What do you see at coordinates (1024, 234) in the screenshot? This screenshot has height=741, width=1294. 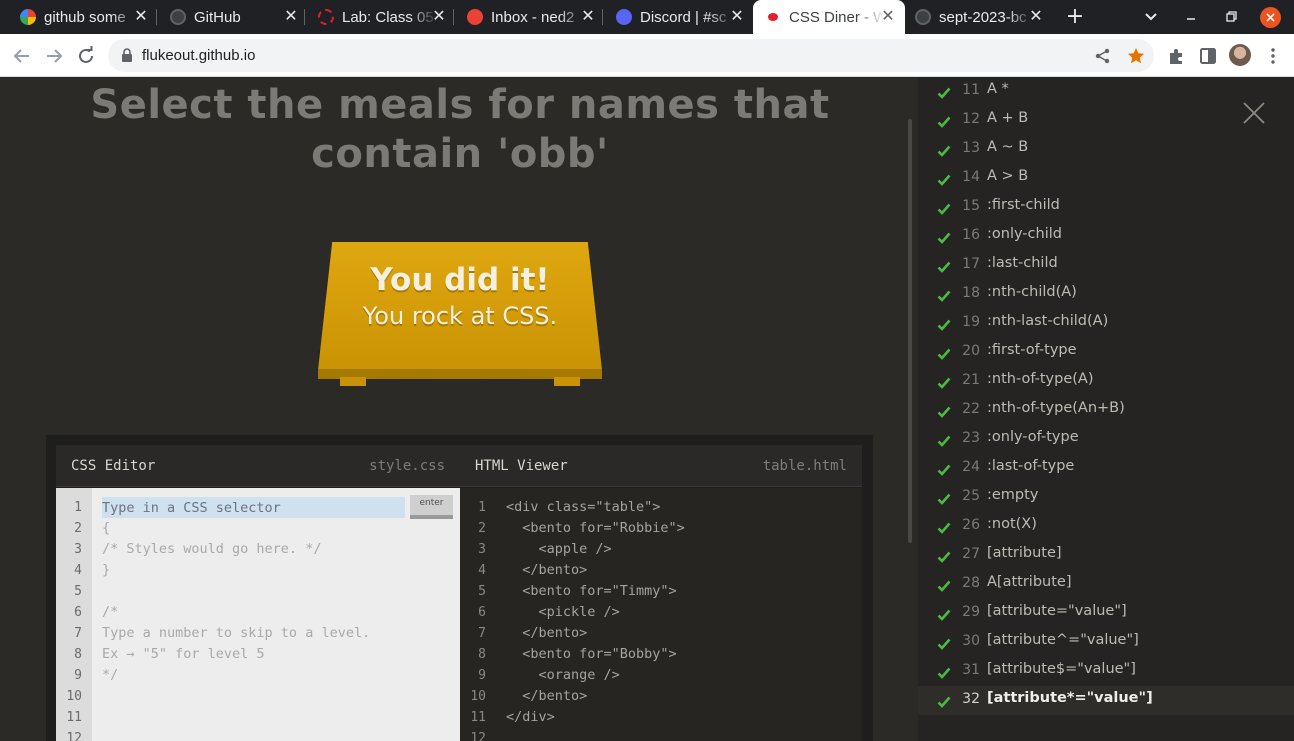 I see `level-name: :only-child` at bounding box center [1024, 234].